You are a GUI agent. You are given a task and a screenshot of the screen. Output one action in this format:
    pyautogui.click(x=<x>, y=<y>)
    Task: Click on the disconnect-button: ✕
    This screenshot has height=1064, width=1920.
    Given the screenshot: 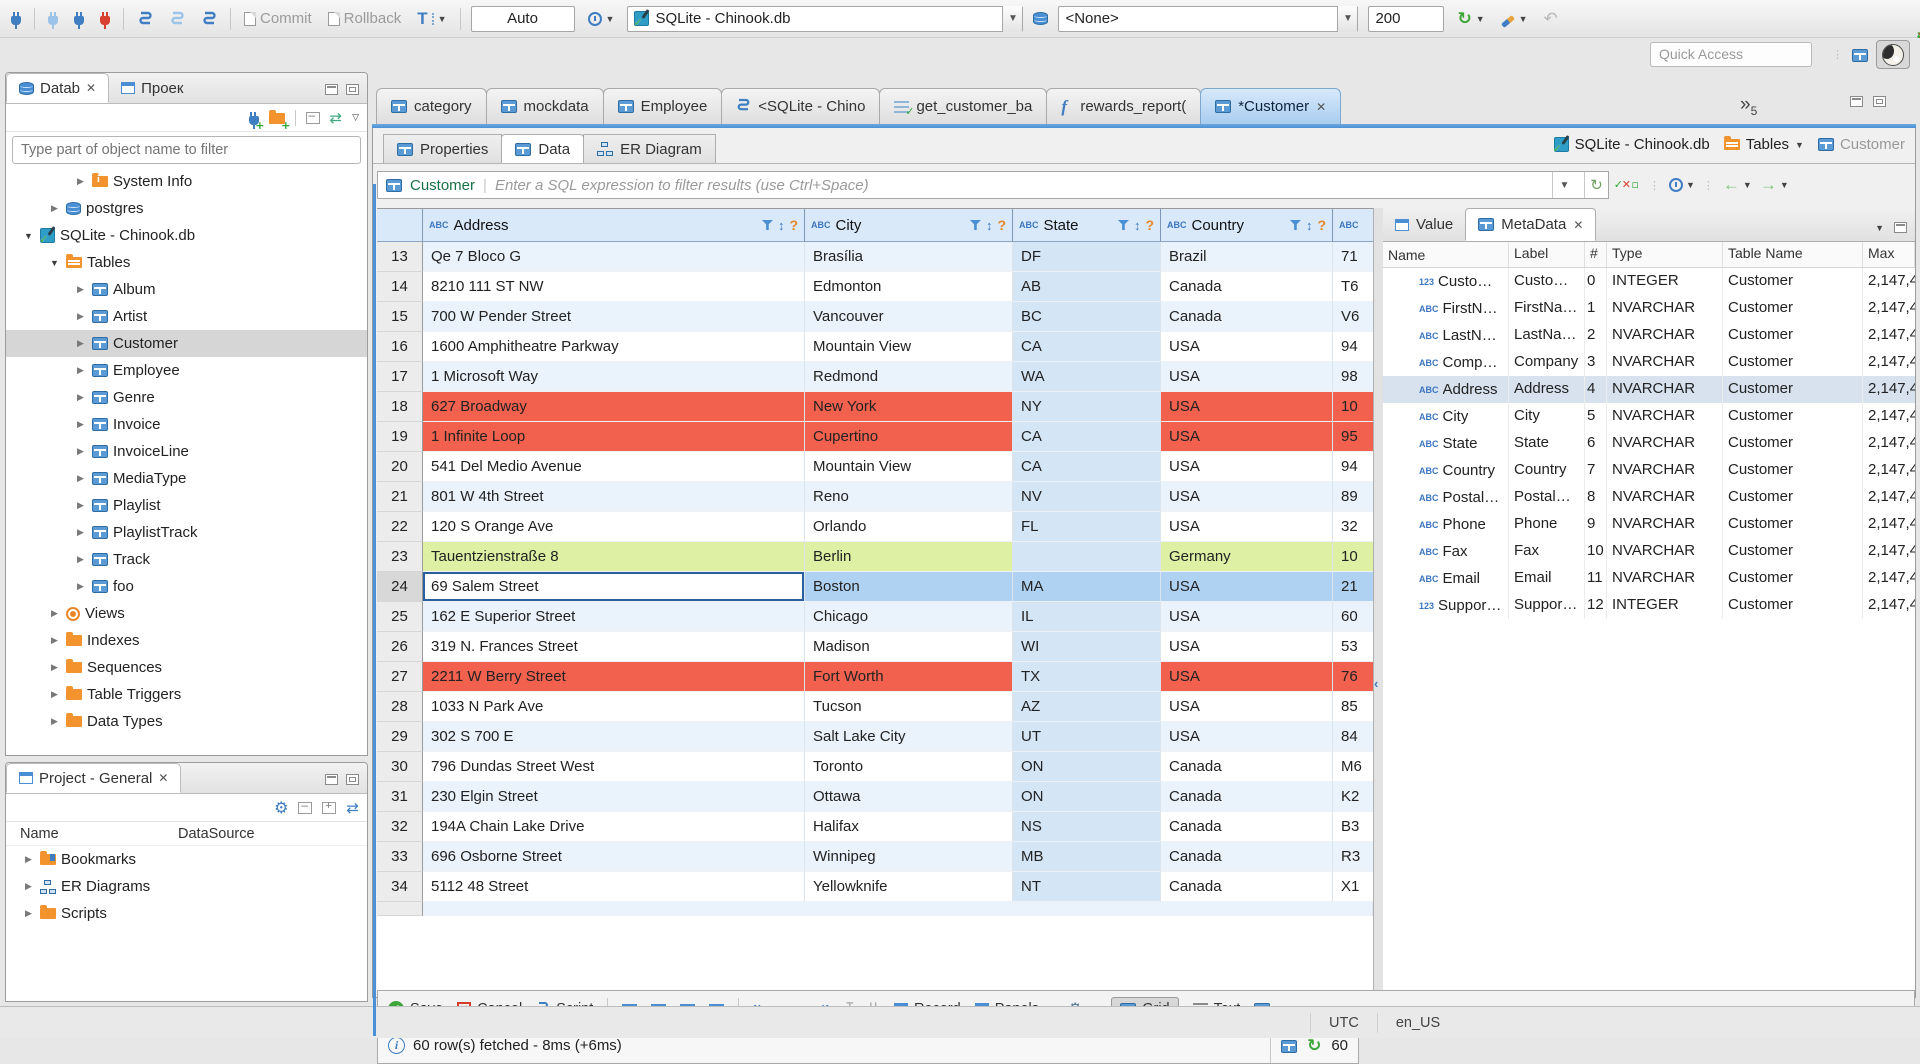 What is the action you would take?
    pyautogui.click(x=1008, y=26)
    